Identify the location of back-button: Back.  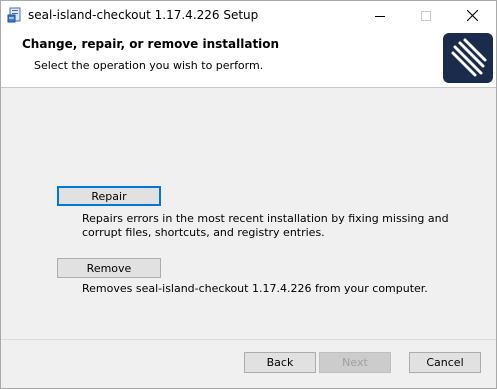
(280, 362).